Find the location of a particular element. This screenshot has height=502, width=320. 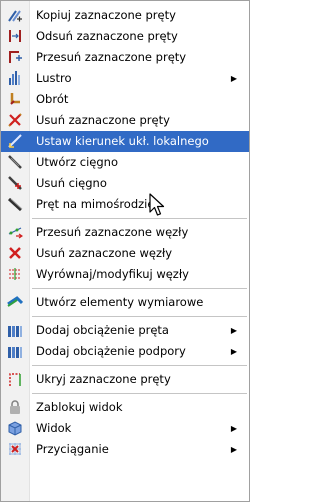

menu-item-label: Ustaw kierunek ukł. lokalnego is located at coordinates (122, 141).